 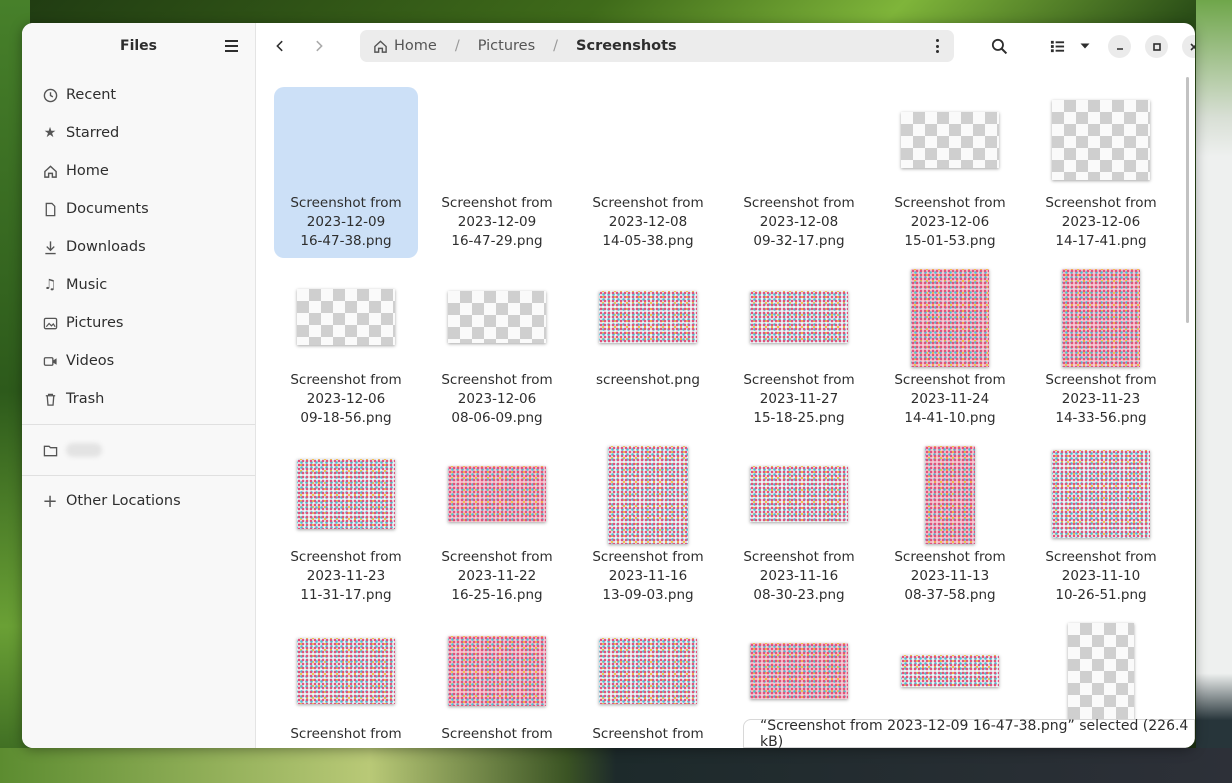 I want to click on home-icon, so click(x=50, y=171).